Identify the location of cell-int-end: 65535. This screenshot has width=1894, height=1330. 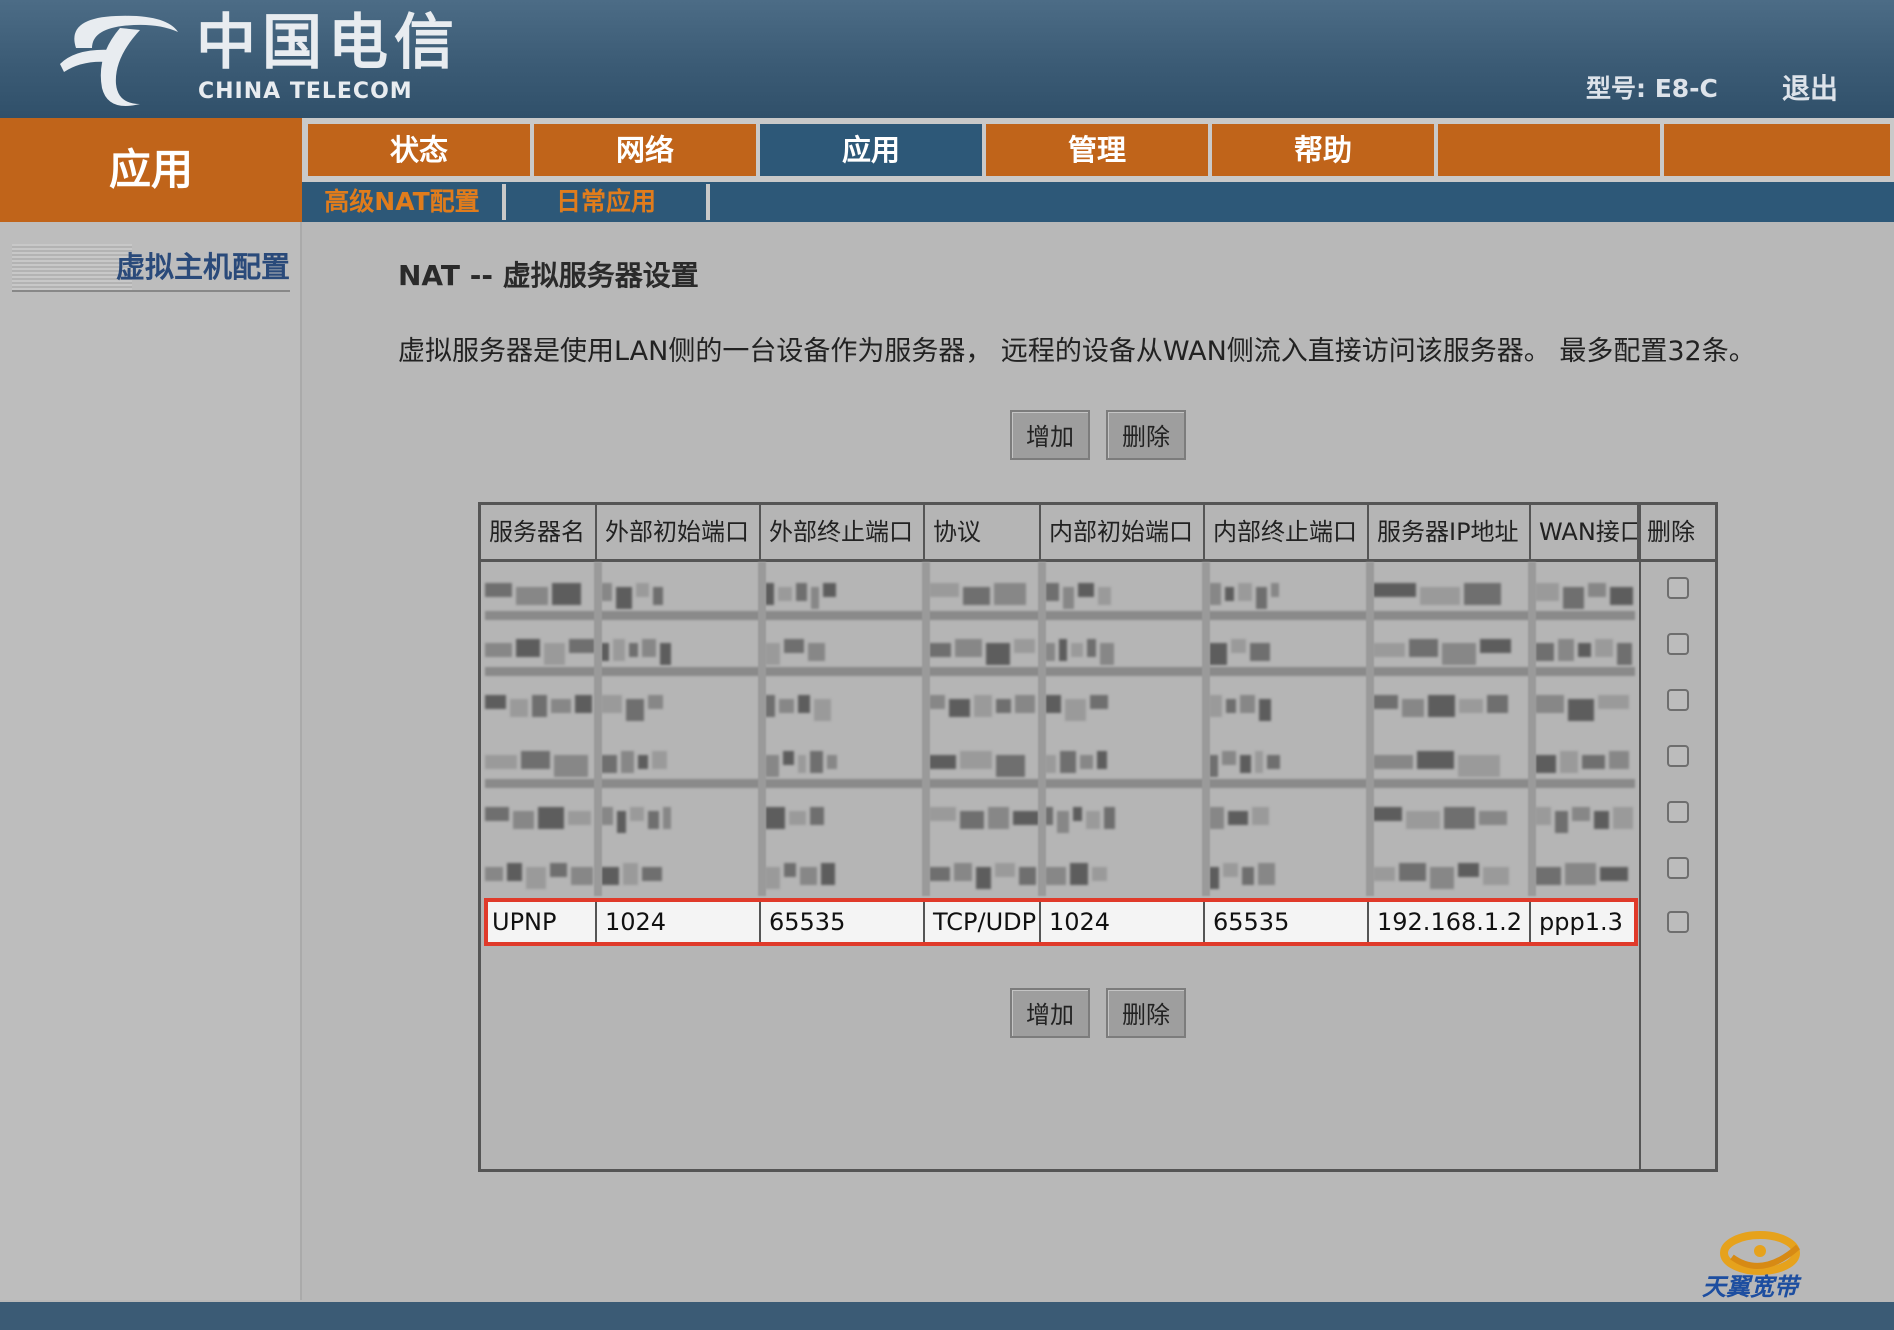
(1287, 922).